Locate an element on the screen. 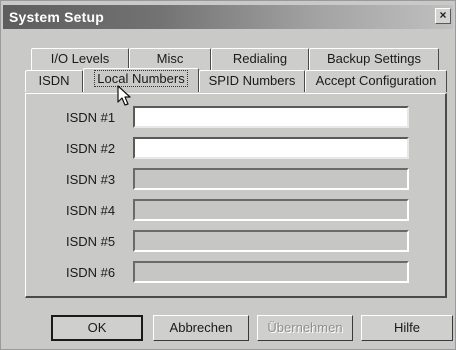 This screenshot has width=456, height=350. help-button: Hilfe is located at coordinates (407, 328).